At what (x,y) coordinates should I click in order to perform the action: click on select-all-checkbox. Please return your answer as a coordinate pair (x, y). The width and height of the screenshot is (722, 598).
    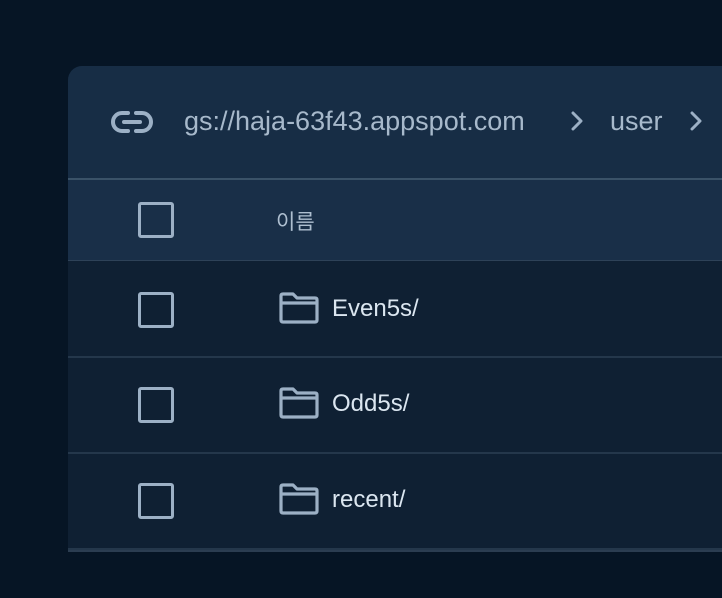
    Looking at the image, I should click on (156, 220).